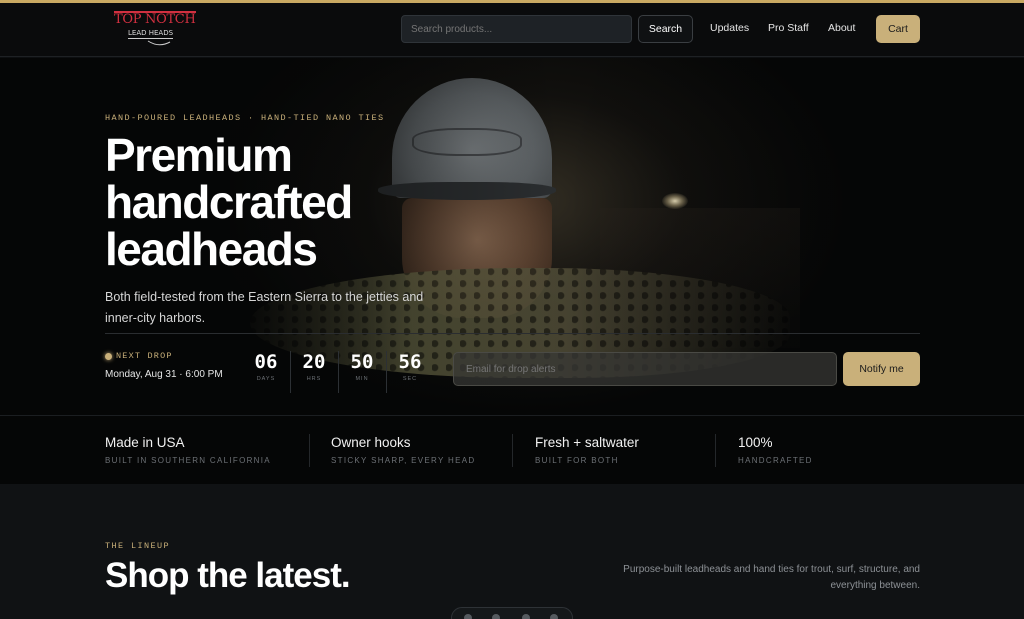  What do you see at coordinates (410, 362) in the screenshot?
I see `countdown-value: 56` at bounding box center [410, 362].